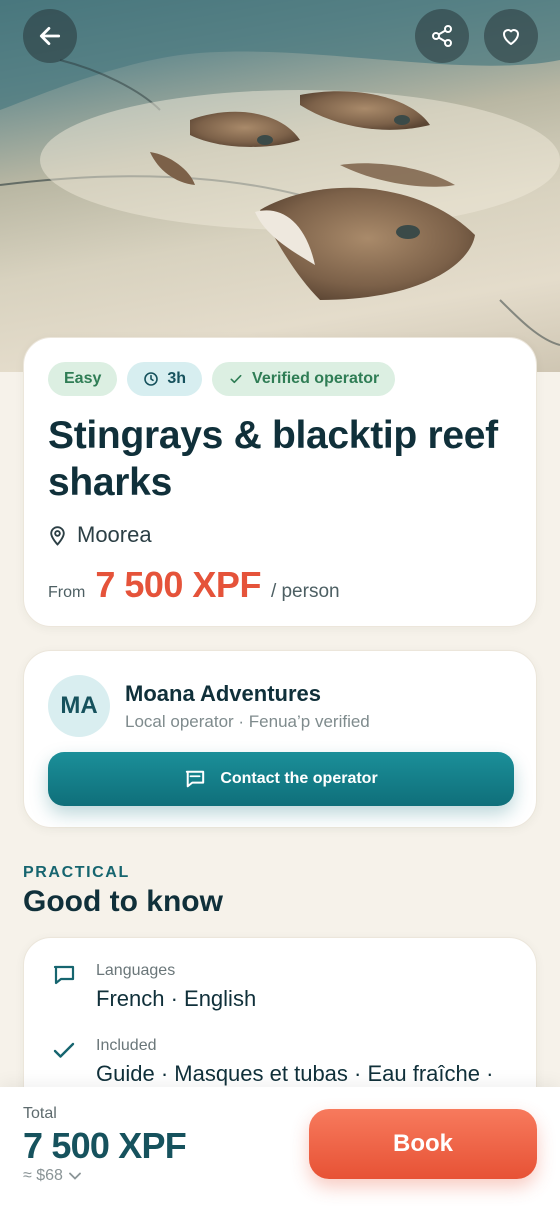 This screenshot has width=560, height=1214. Describe the element at coordinates (114, 534) in the screenshot. I see `location-label: Moorea` at that location.